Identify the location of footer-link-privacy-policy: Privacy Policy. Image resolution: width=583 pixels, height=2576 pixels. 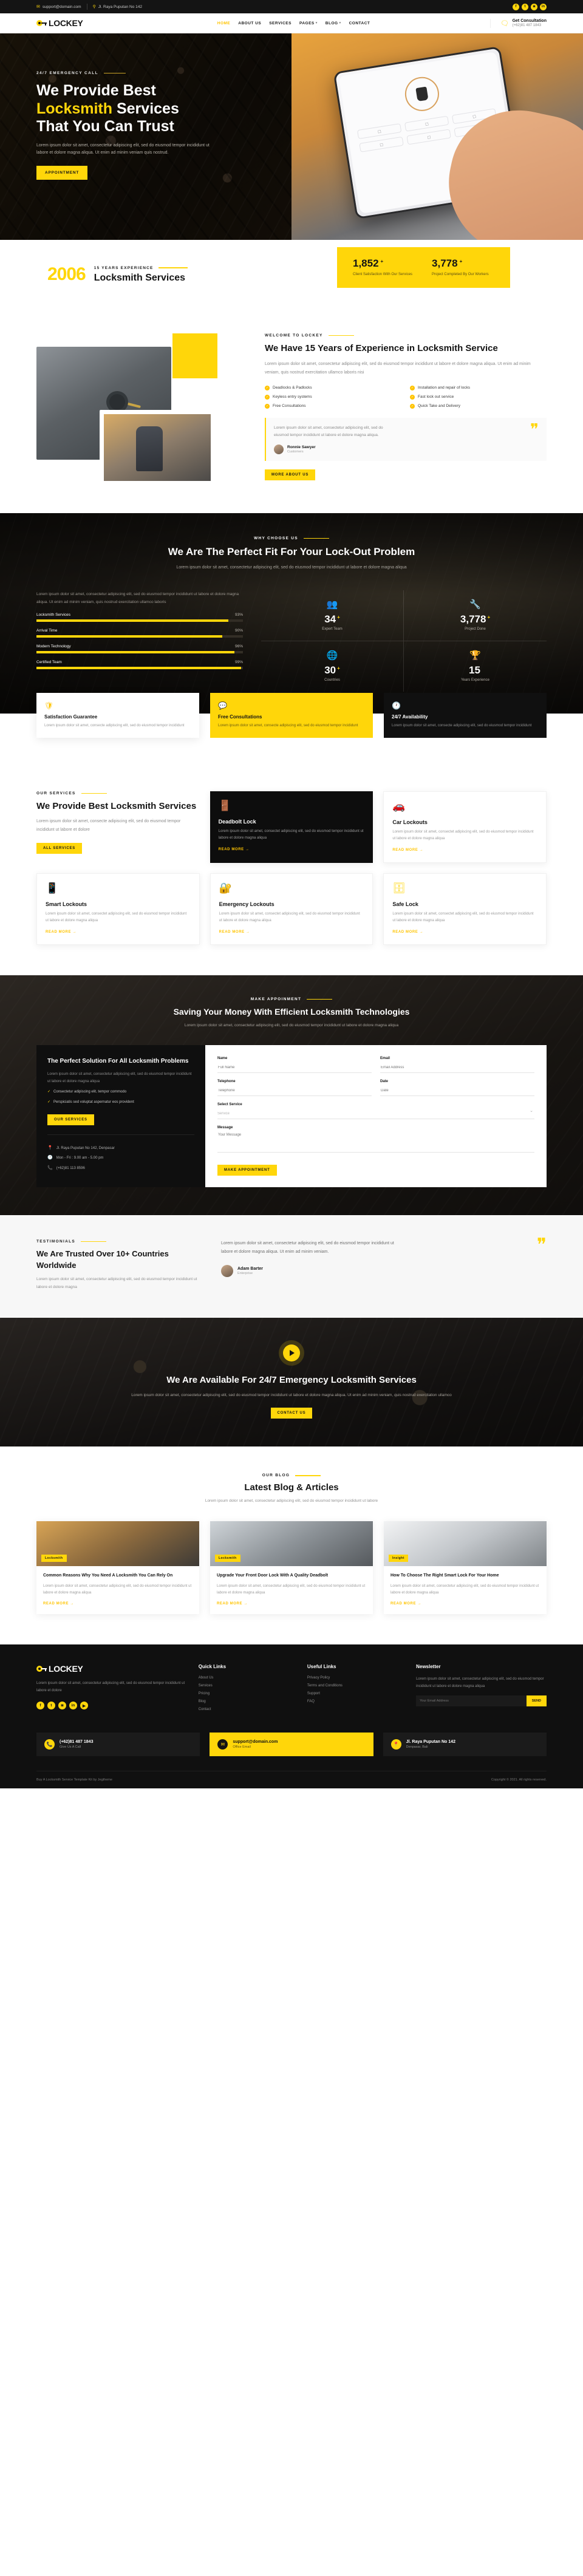
(355, 1678).